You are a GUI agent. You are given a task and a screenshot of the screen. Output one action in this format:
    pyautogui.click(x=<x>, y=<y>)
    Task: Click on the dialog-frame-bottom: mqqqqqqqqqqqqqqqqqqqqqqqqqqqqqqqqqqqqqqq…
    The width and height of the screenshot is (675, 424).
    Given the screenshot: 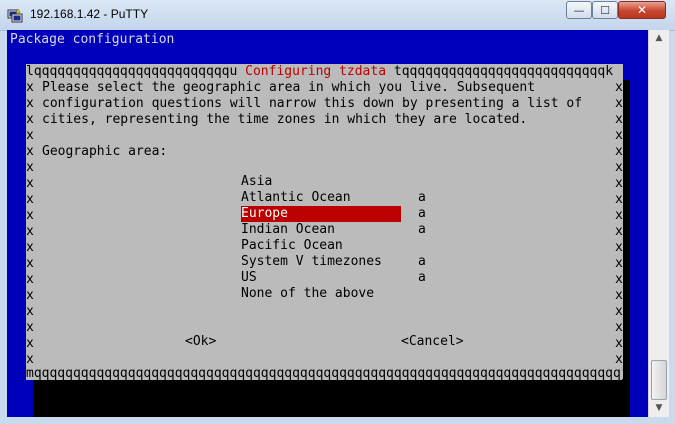 What is the action you would take?
    pyautogui.click(x=327, y=373)
    